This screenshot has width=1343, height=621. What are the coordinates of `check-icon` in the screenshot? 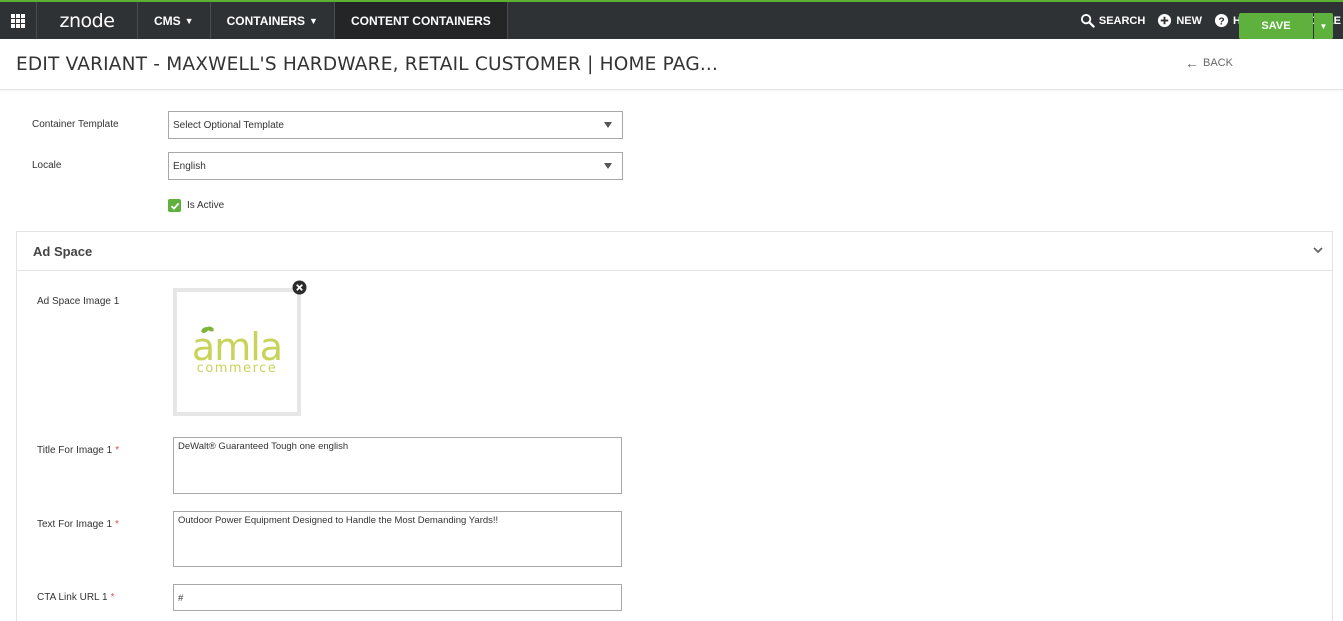 It's located at (174, 206).